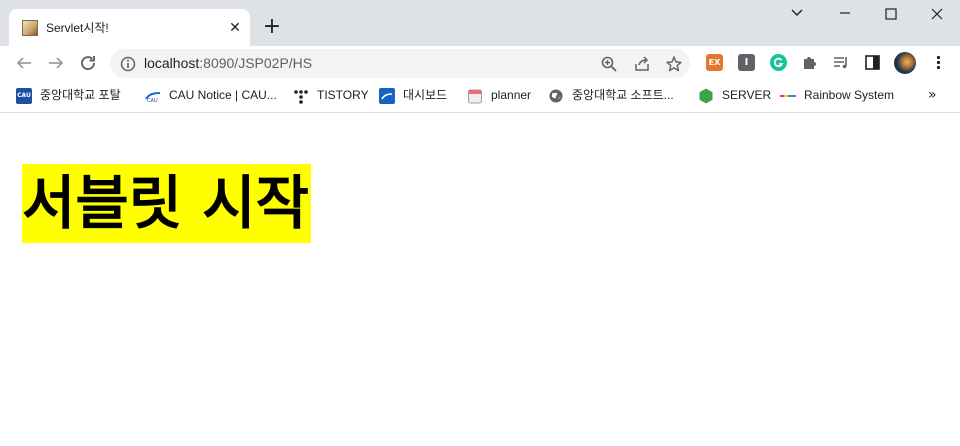 This screenshot has width=960, height=446. I want to click on chevron-down-icon, so click(797, 12).